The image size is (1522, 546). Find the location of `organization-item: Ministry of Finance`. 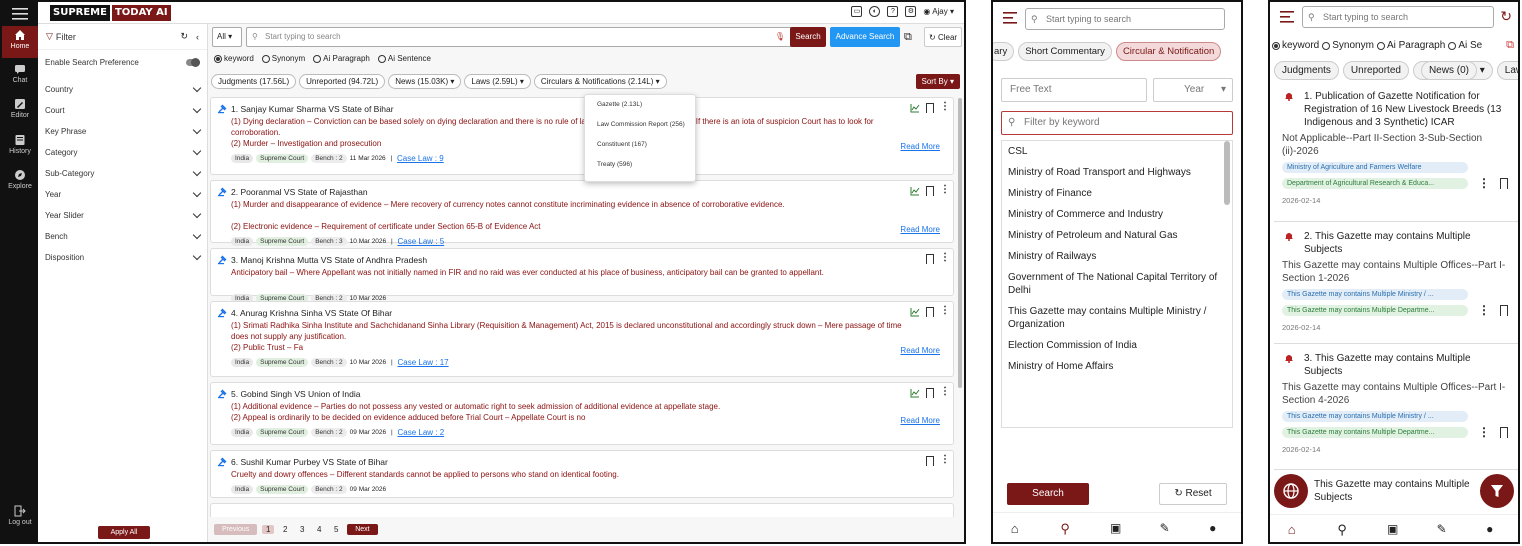

organization-item: Ministry of Finance is located at coordinates (1117, 193).